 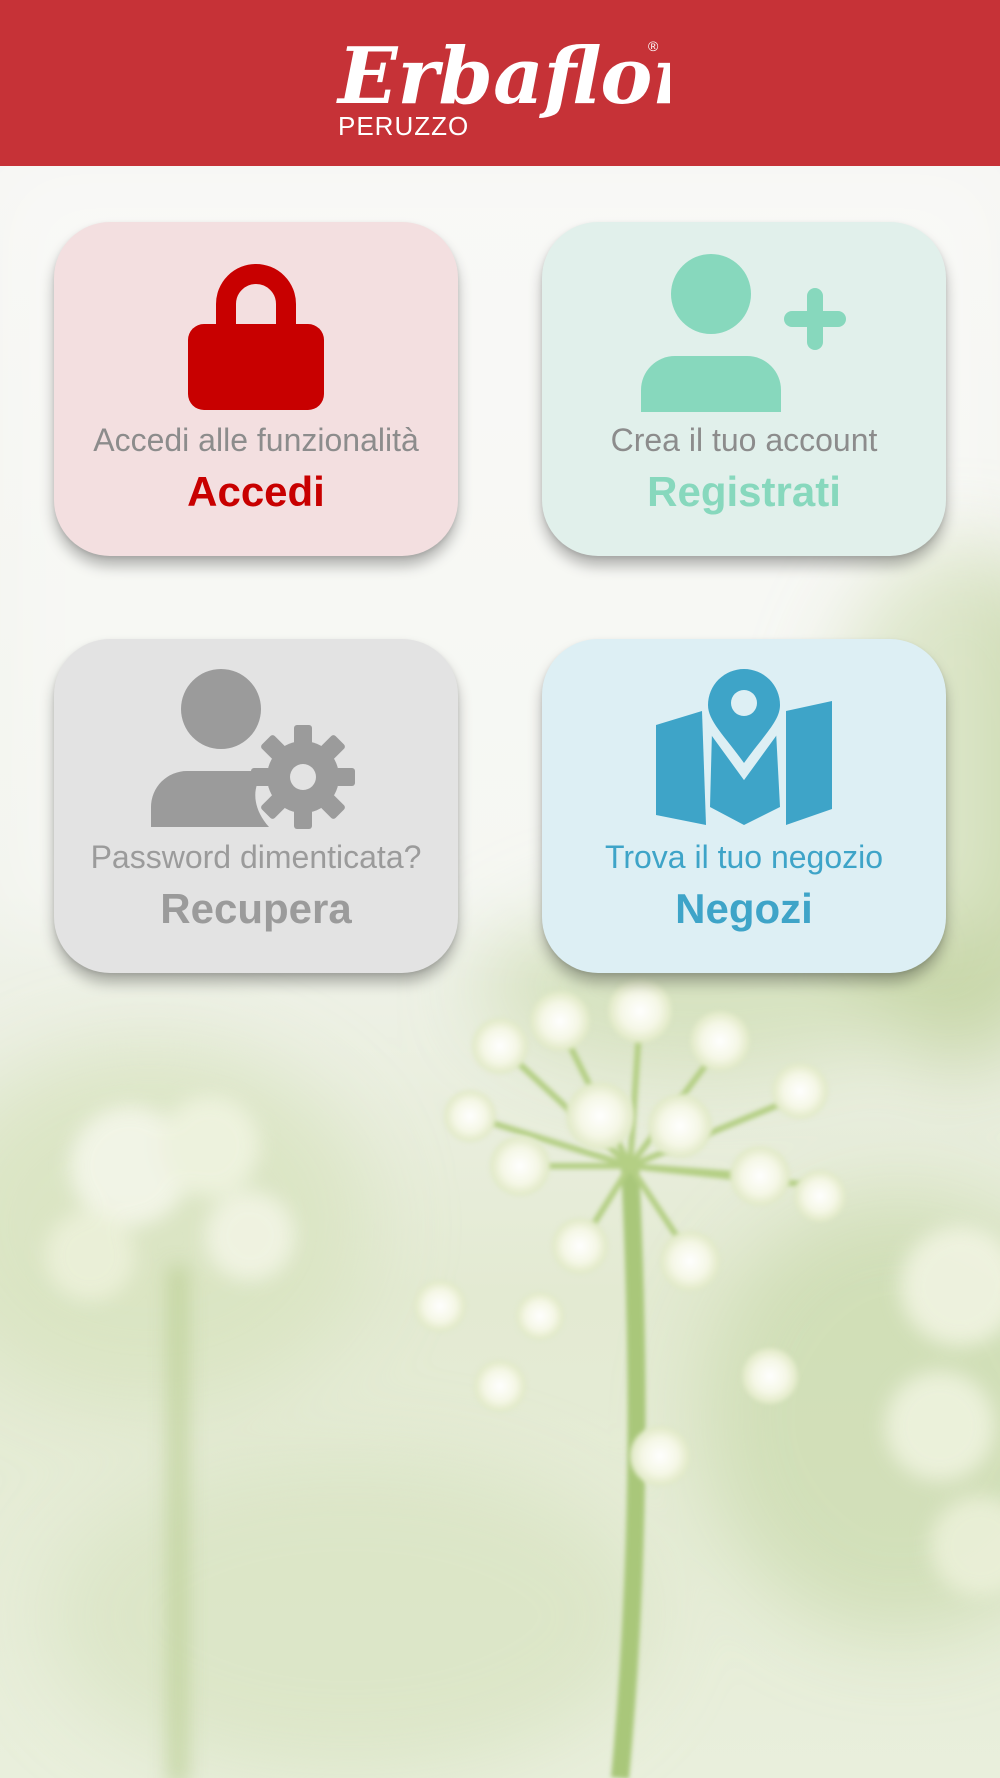 I want to click on erbaflor-logo: Erbaflor PERUZZO ®, so click(x=500, y=83).